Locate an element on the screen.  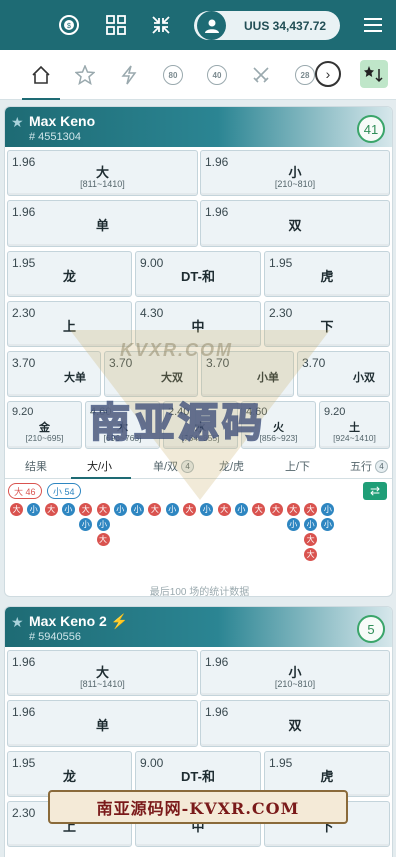
bet-label: 双 is located at coordinates (295, 725).